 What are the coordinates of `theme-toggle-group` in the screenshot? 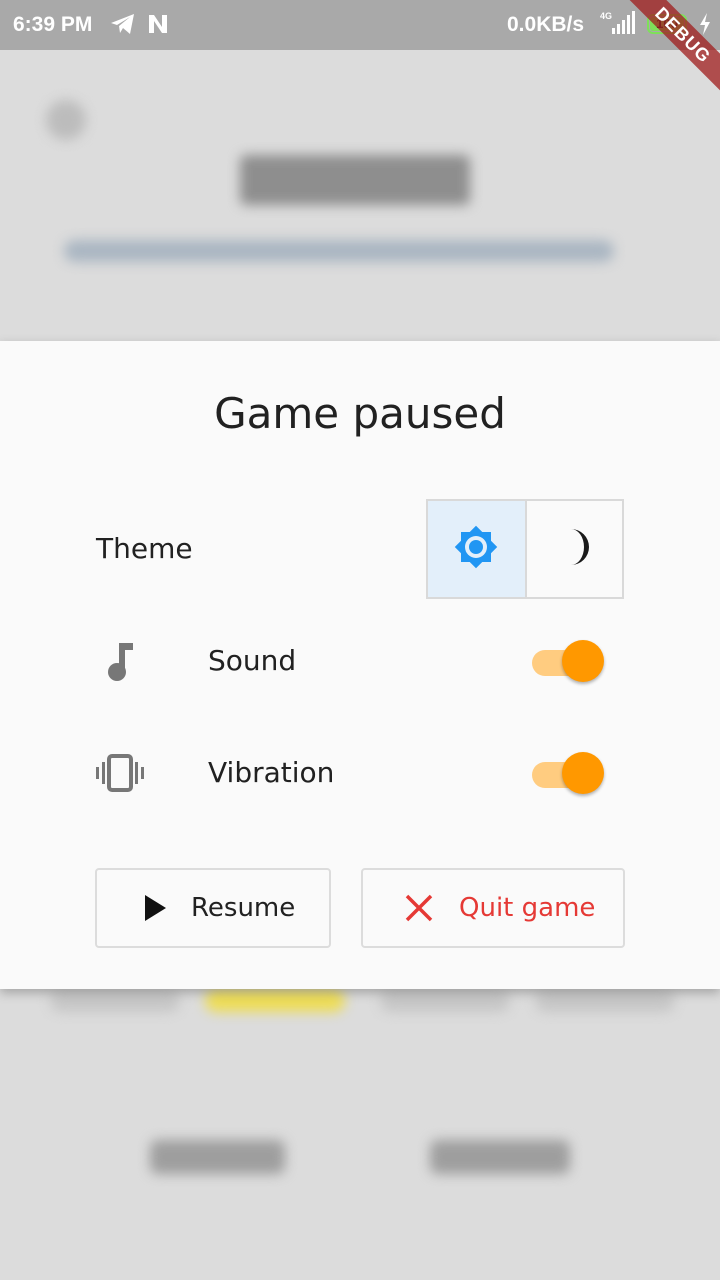 It's located at (525, 549).